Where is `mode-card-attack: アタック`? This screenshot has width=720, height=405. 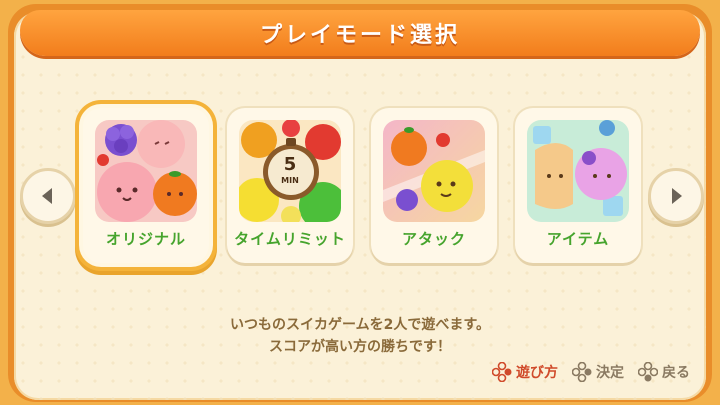
mode-card-attack: アタック is located at coordinates (434, 185).